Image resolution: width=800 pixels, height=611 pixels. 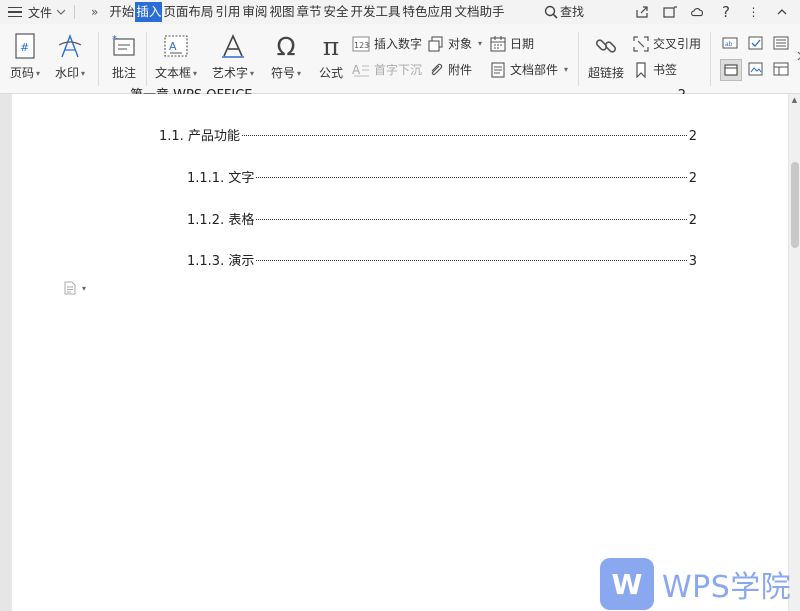 I want to click on dropcap-button: A 首字下沉, so click(x=387, y=69).